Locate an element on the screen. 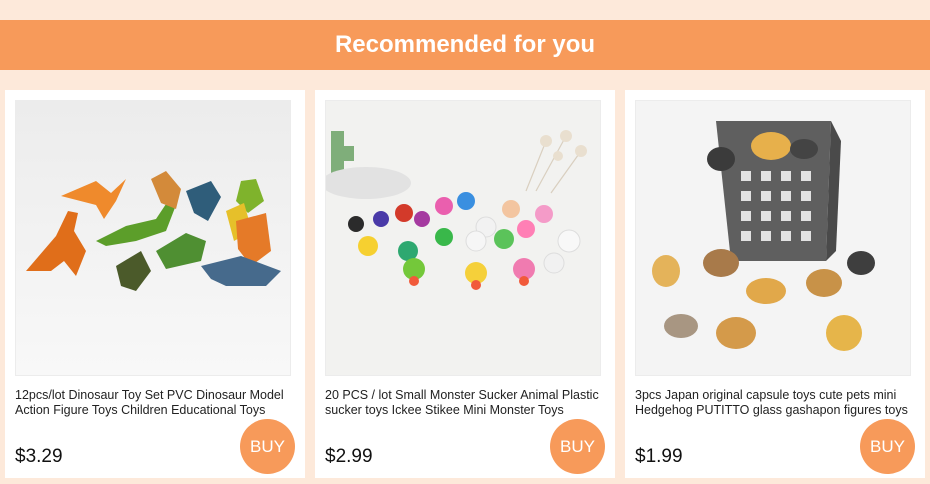  recommended-banner: Recommended for you is located at coordinates (465, 45).